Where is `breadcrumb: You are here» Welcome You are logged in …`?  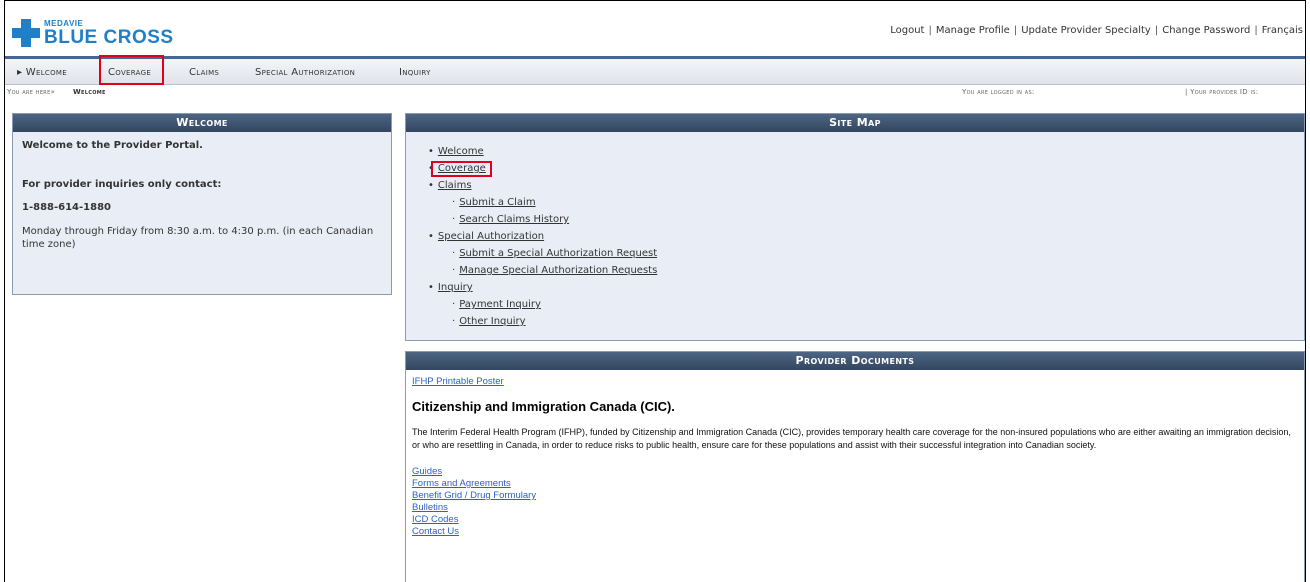 breadcrumb: You are here» Welcome You are logged in … is located at coordinates (655, 92).